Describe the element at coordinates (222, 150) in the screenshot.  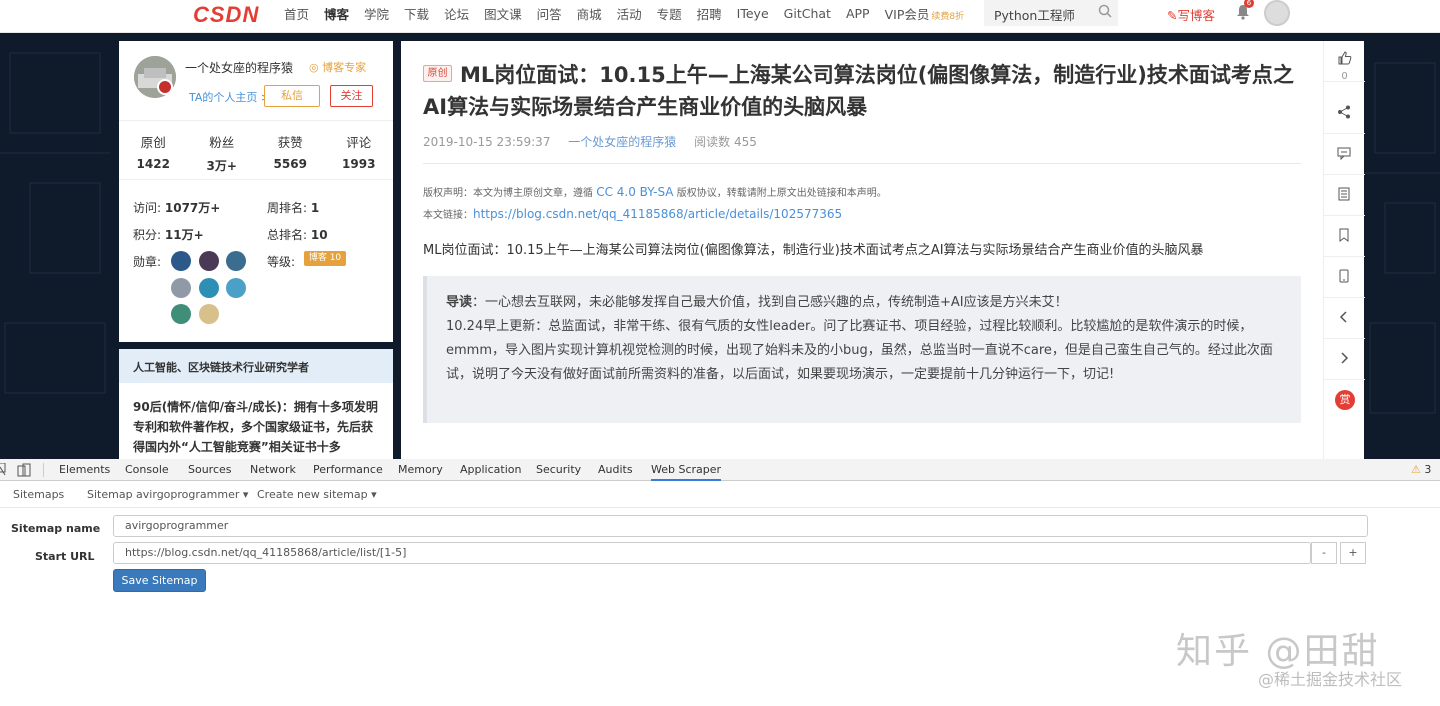
I see `stat-fans: 粉丝 3万+` at that location.